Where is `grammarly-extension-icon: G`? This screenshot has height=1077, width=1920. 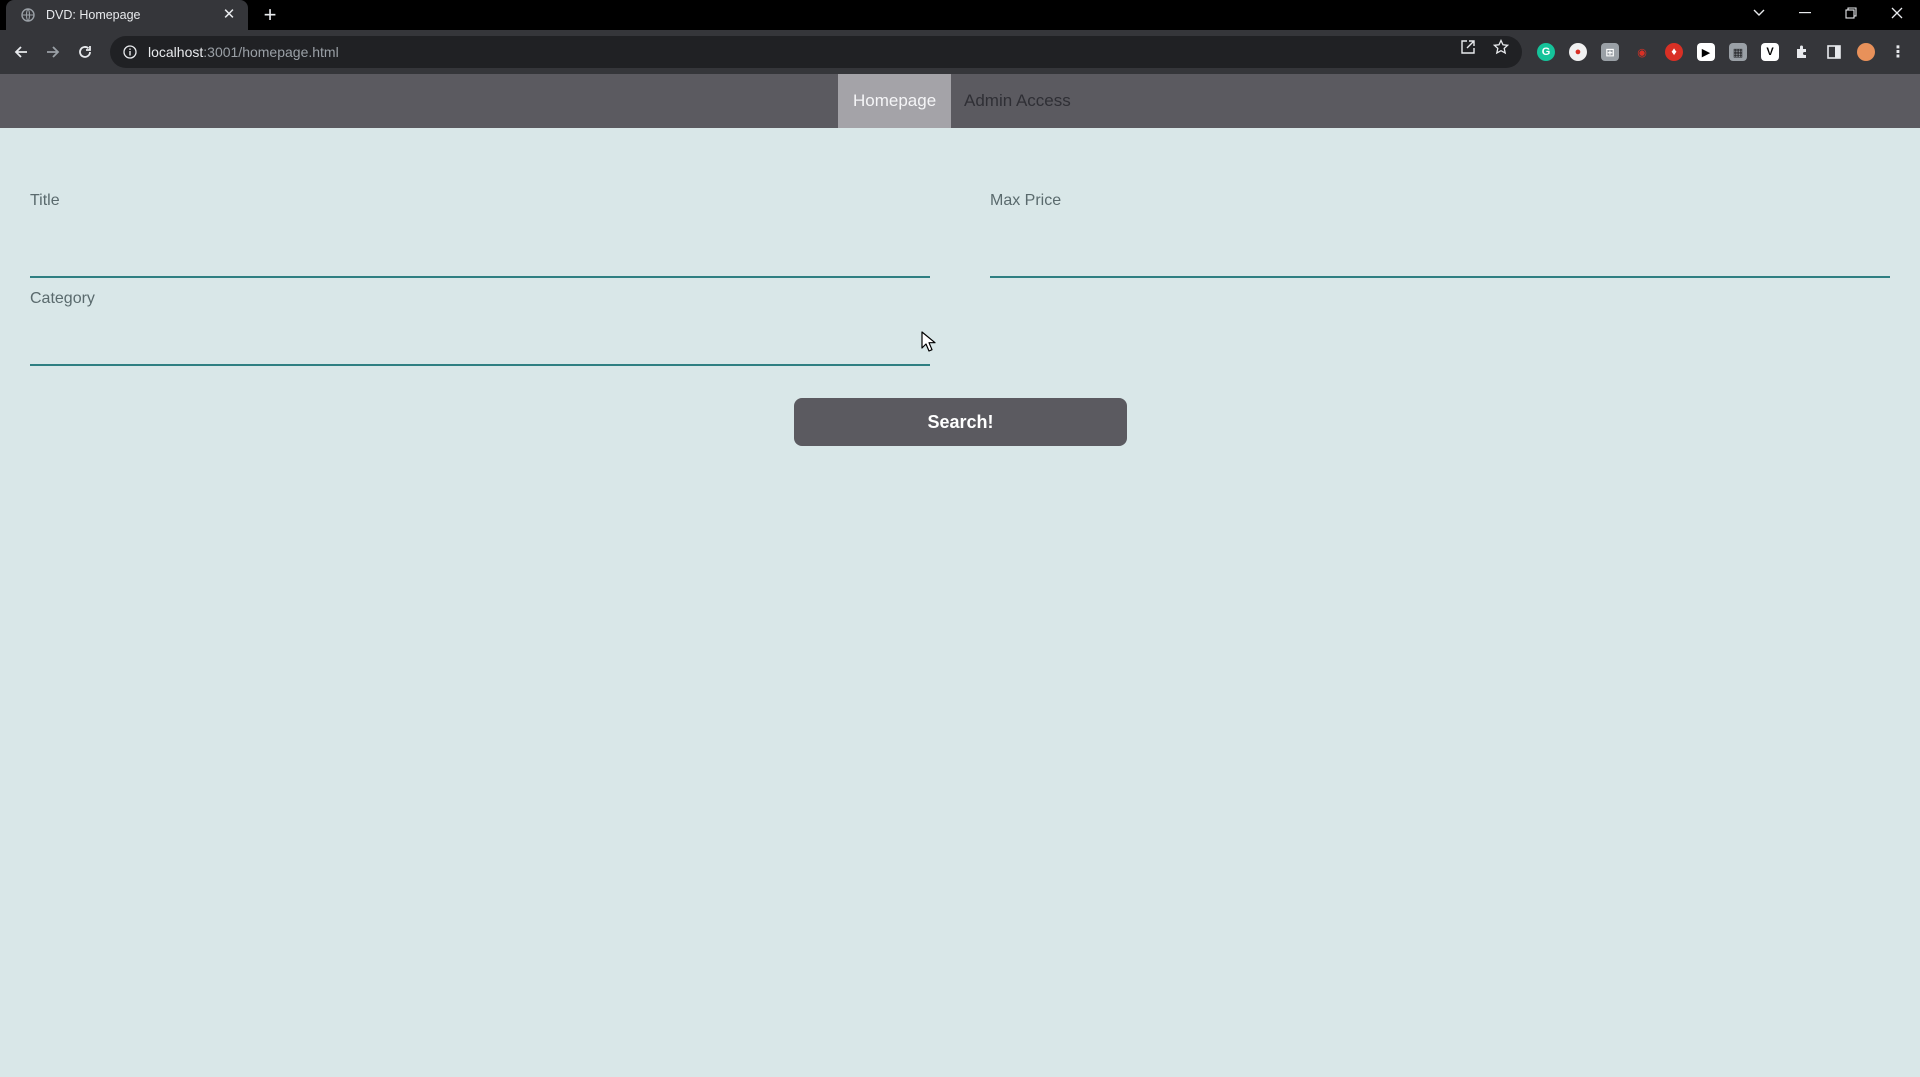 grammarly-extension-icon: G is located at coordinates (1546, 52).